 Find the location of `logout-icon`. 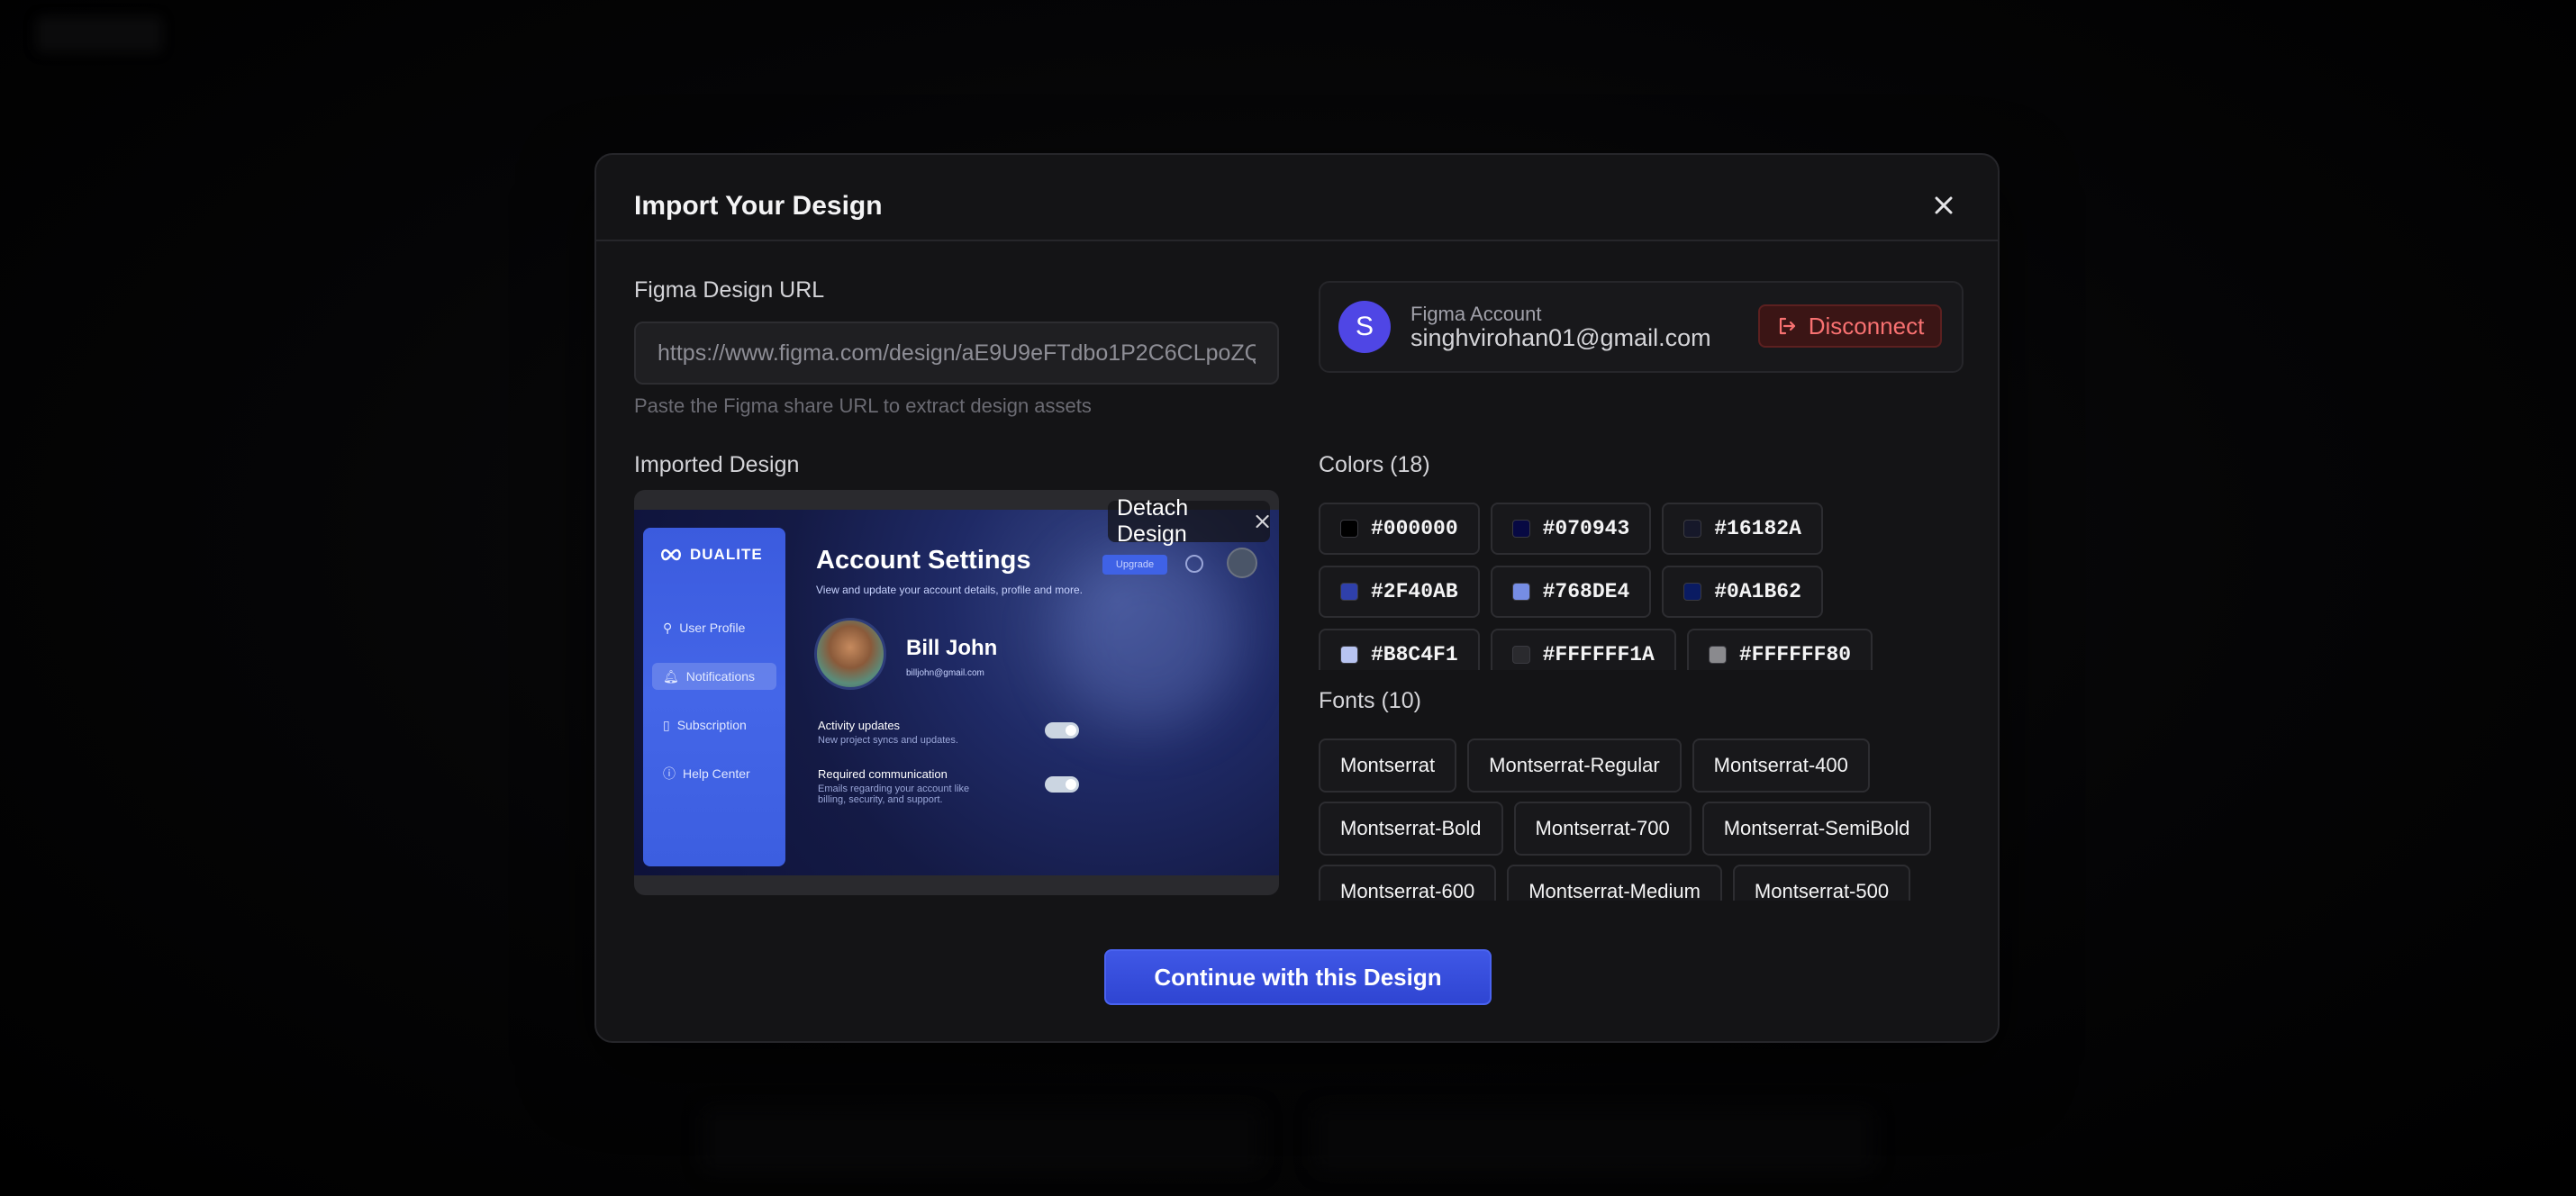

logout-icon is located at coordinates (1787, 326).